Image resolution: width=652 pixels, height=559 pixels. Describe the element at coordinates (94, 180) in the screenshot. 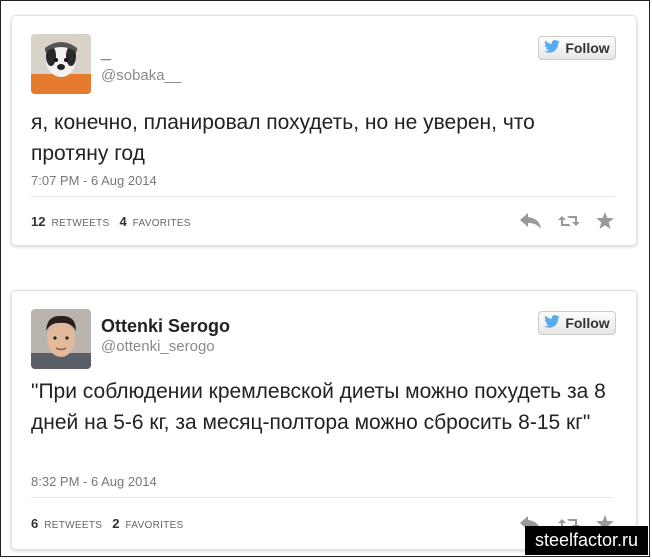

I see `tweet-timestamp: 7:07 PM - 6 Aug 2014` at that location.